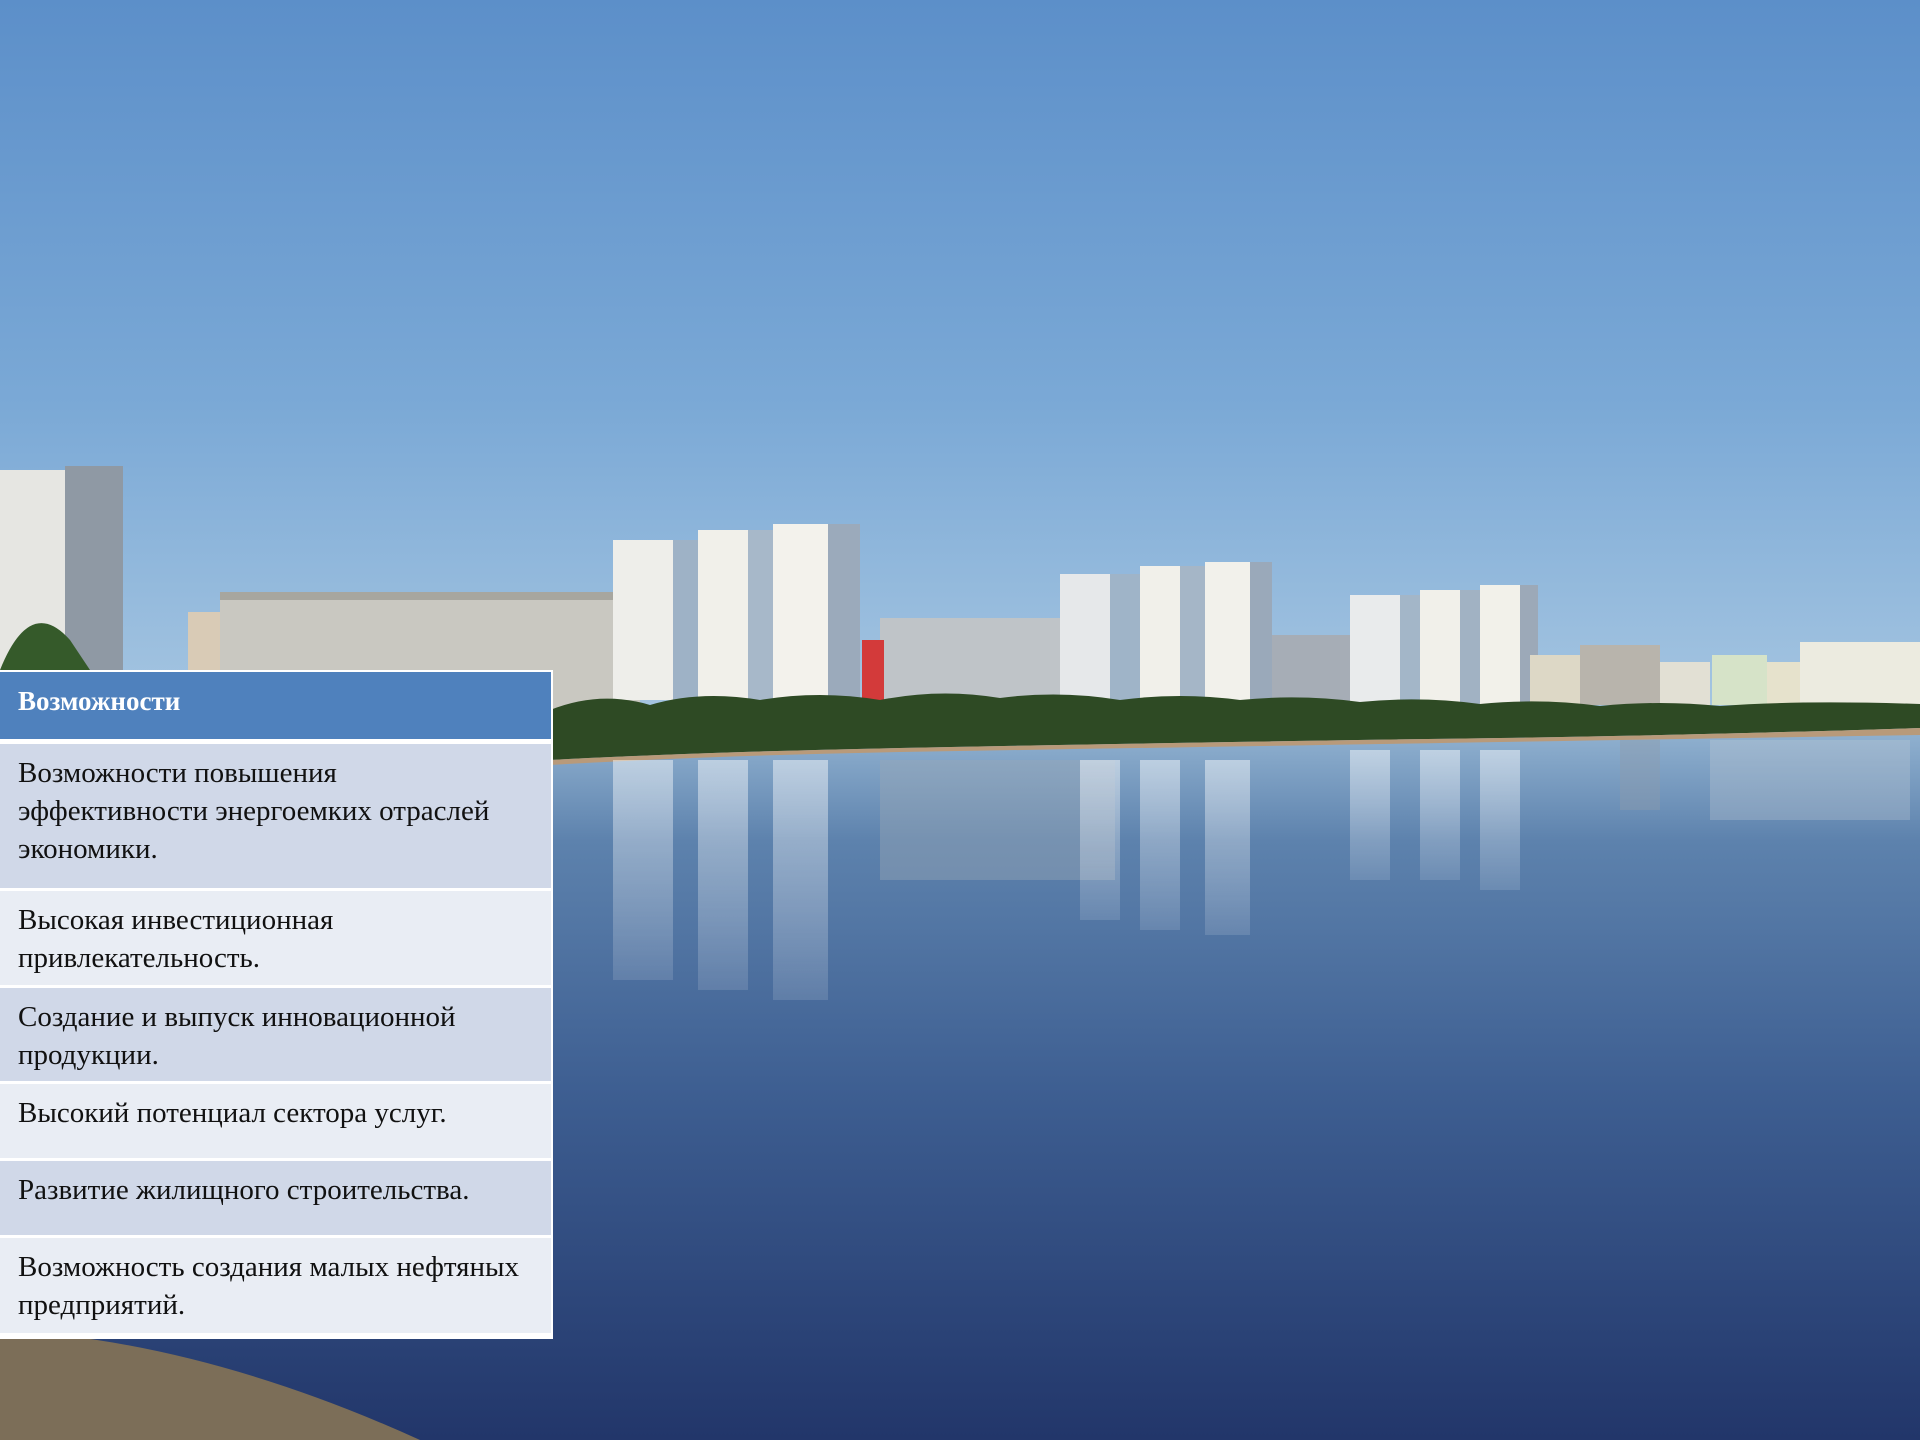 The width and height of the screenshot is (1920, 1440). Describe the element at coordinates (275, 1199) in the screenshot. I see `table-row: Развитие жилищного строительства.` at that location.